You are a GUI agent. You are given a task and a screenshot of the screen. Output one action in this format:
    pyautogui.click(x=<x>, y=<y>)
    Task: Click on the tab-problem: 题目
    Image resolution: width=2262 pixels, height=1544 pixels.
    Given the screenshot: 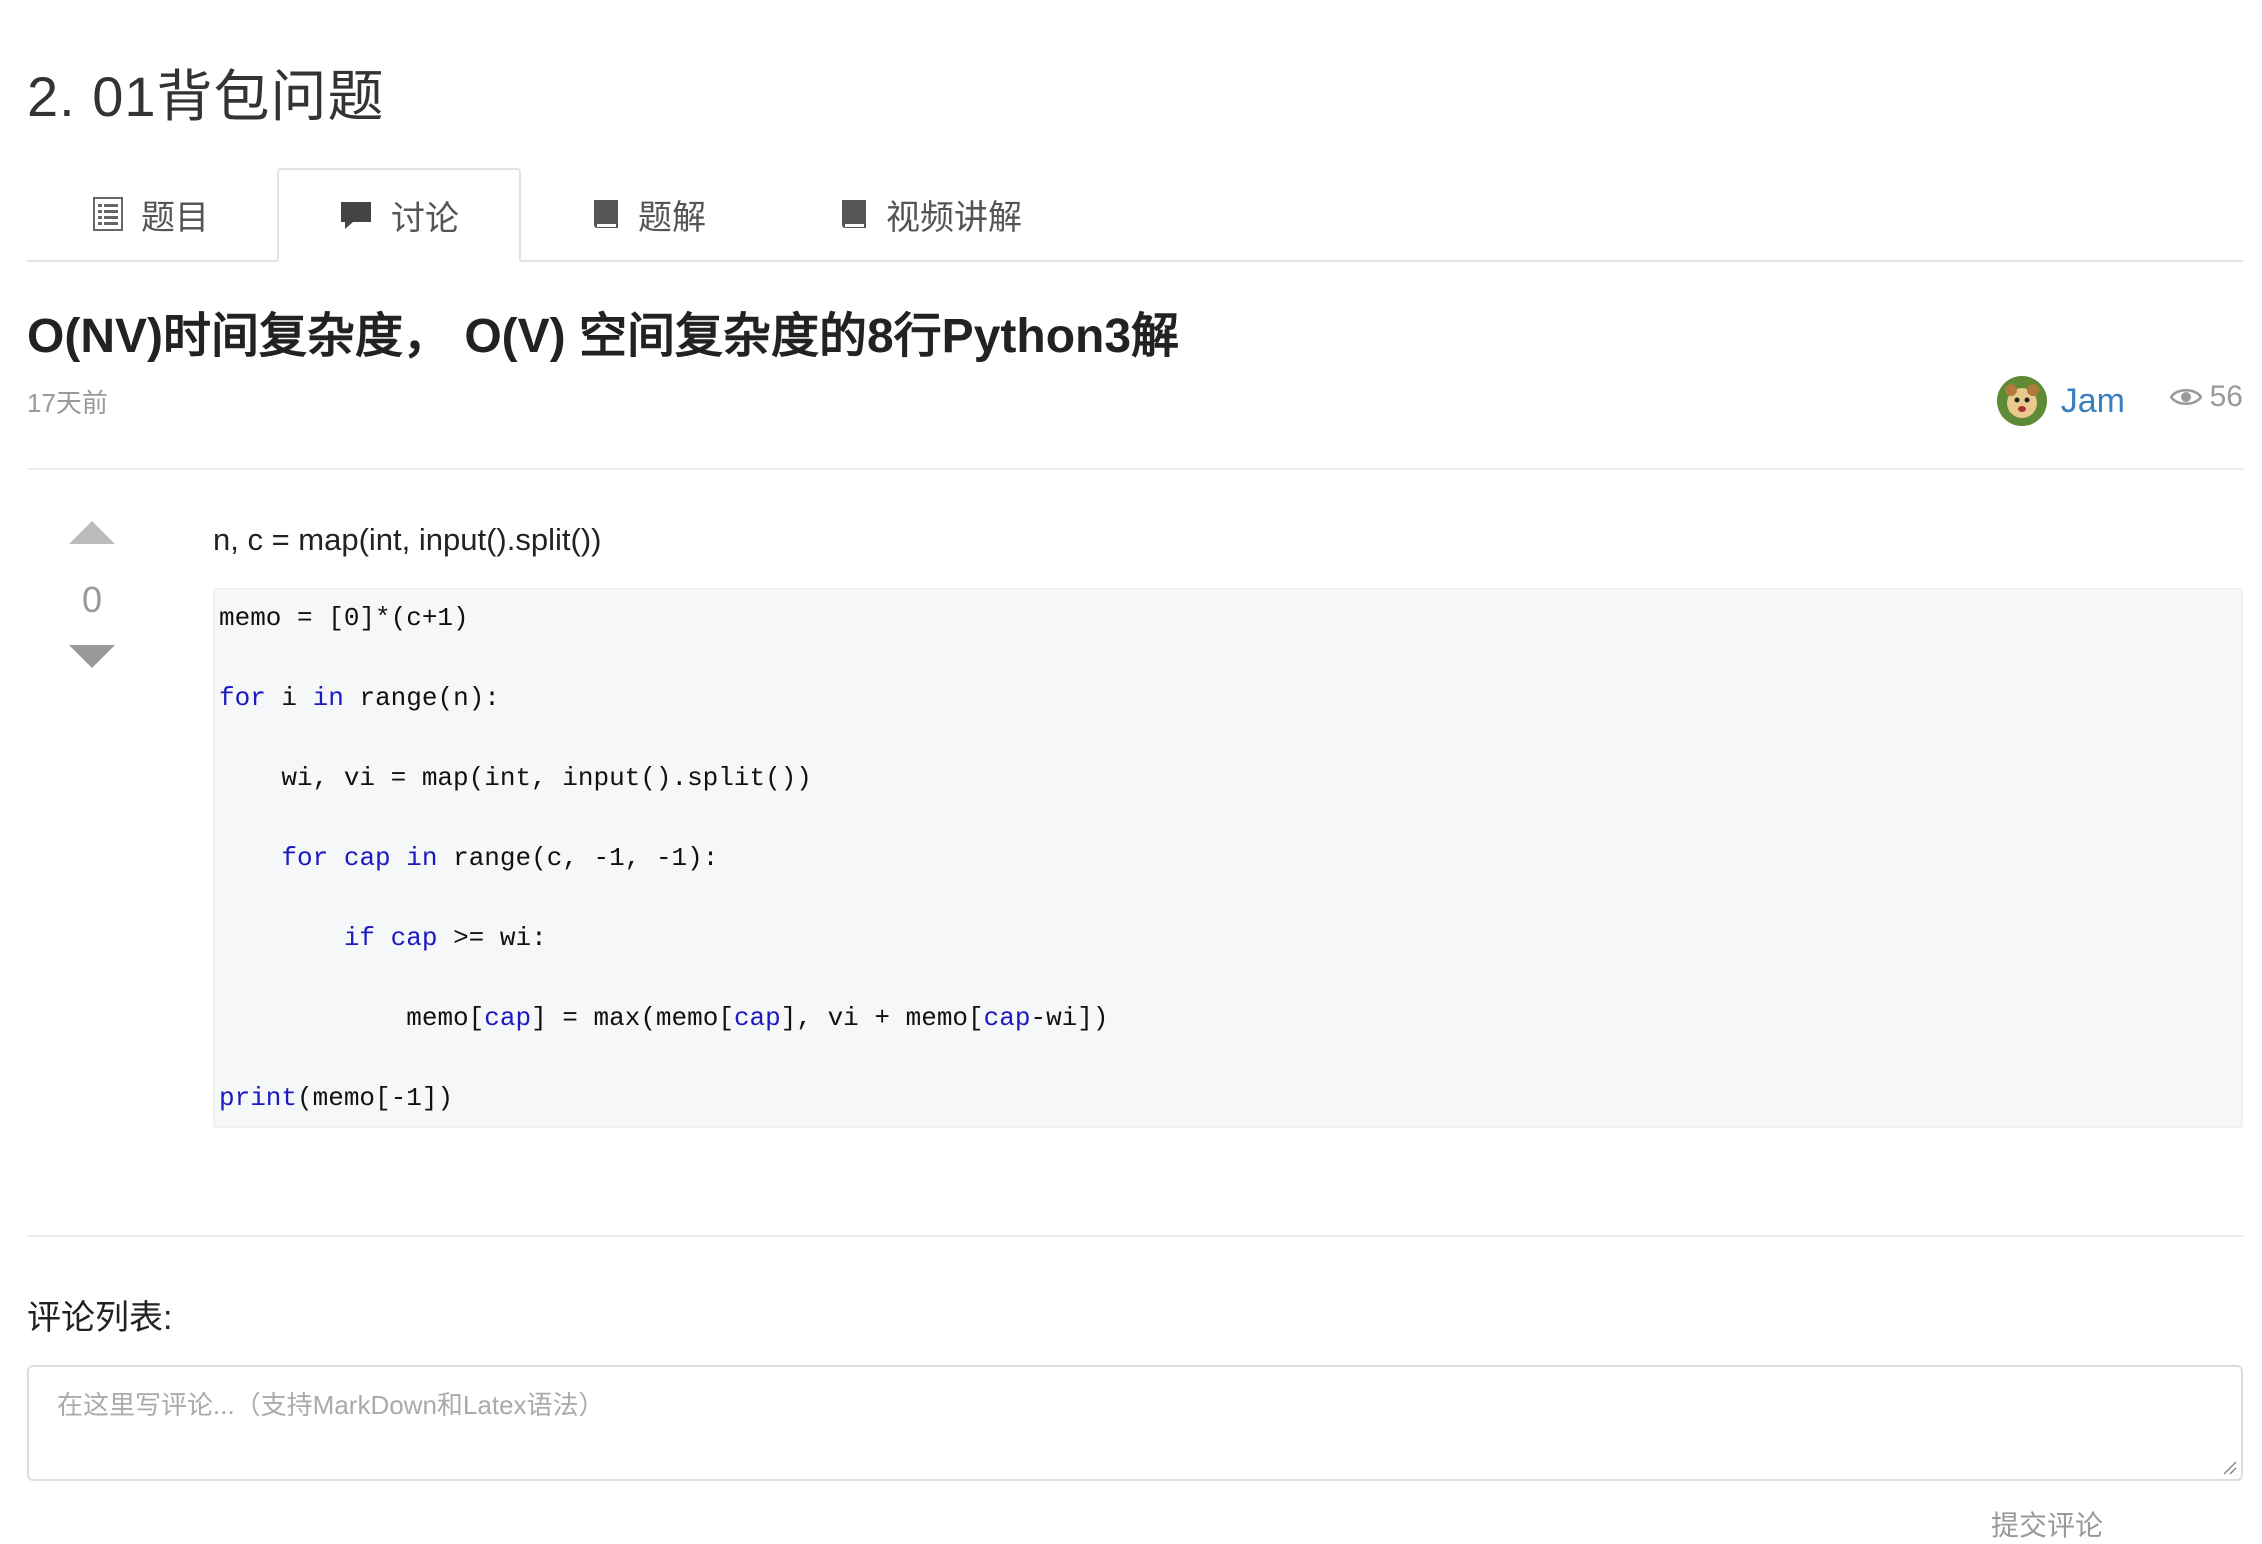 What is the action you would take?
    pyautogui.click(x=151, y=214)
    